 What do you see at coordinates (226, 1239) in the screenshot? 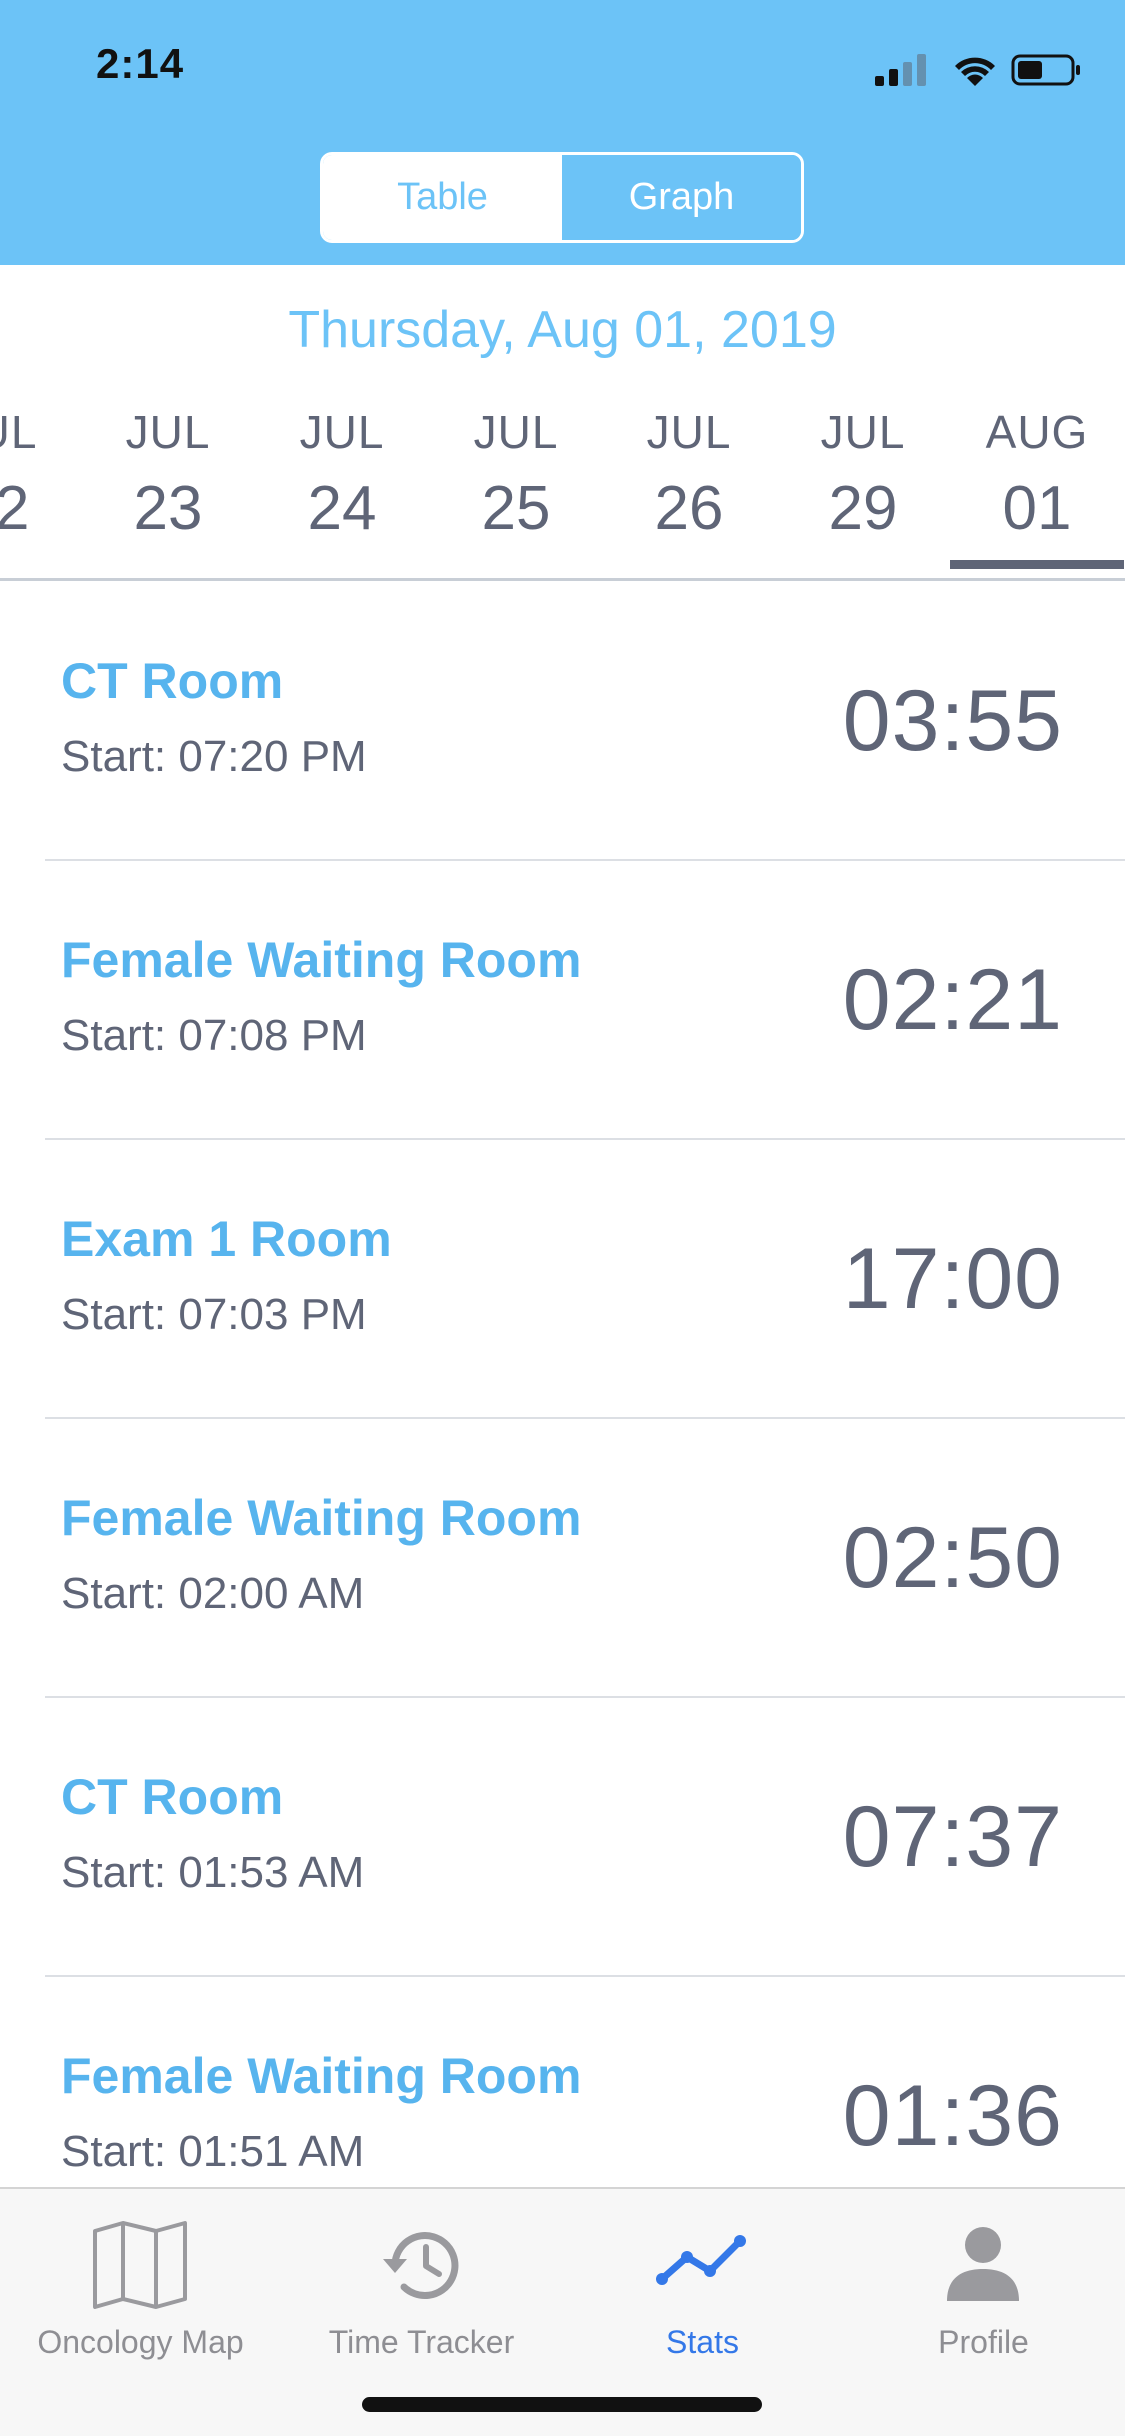
I see `room-name: Exam 1 Room` at bounding box center [226, 1239].